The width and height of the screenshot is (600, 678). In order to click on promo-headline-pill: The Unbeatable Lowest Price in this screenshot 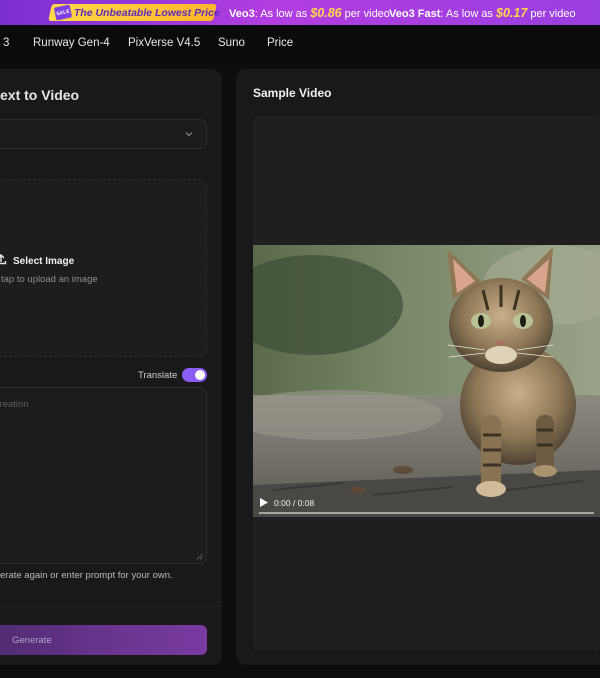, I will do `click(134, 12)`.